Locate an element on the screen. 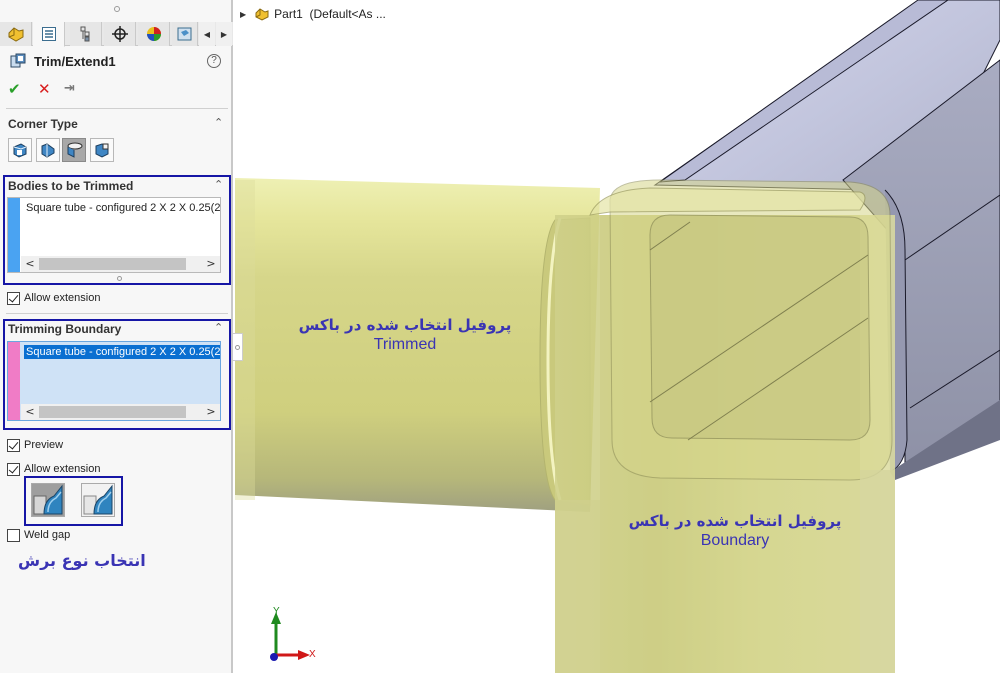  triad-x-label: X is located at coordinates (312, 654).